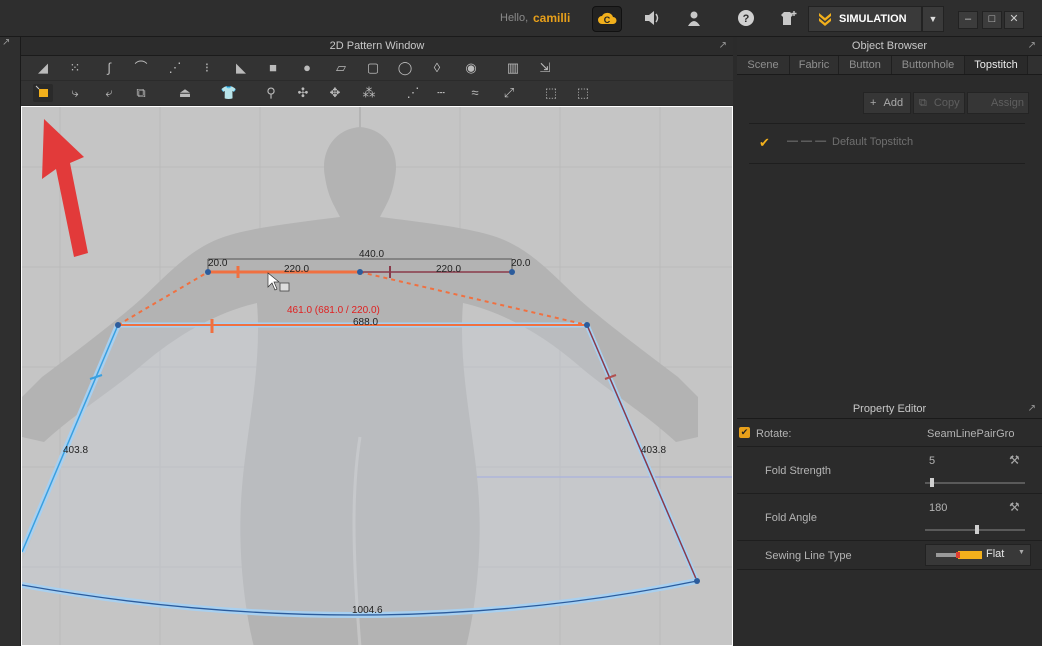  I want to click on copy-label: Copy, so click(946, 103).